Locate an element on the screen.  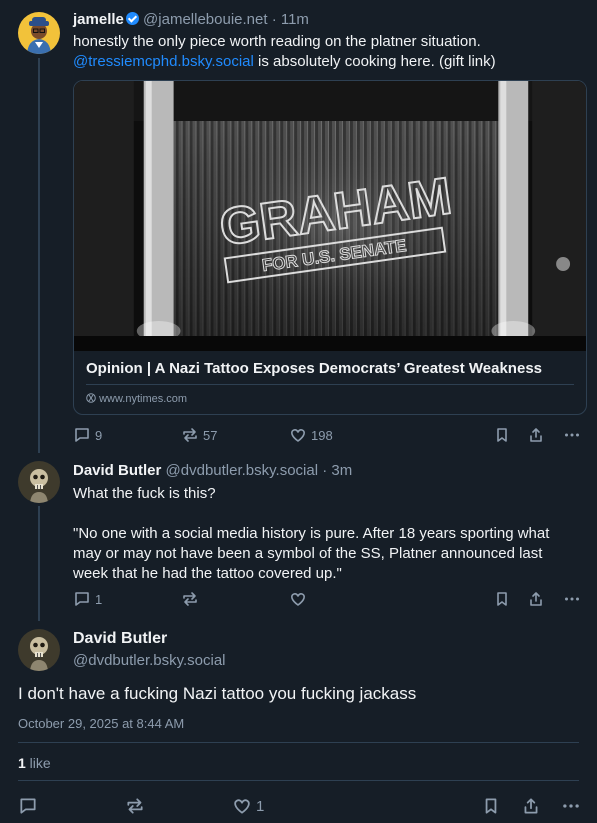
reply-button is located at coordinates (28, 806).